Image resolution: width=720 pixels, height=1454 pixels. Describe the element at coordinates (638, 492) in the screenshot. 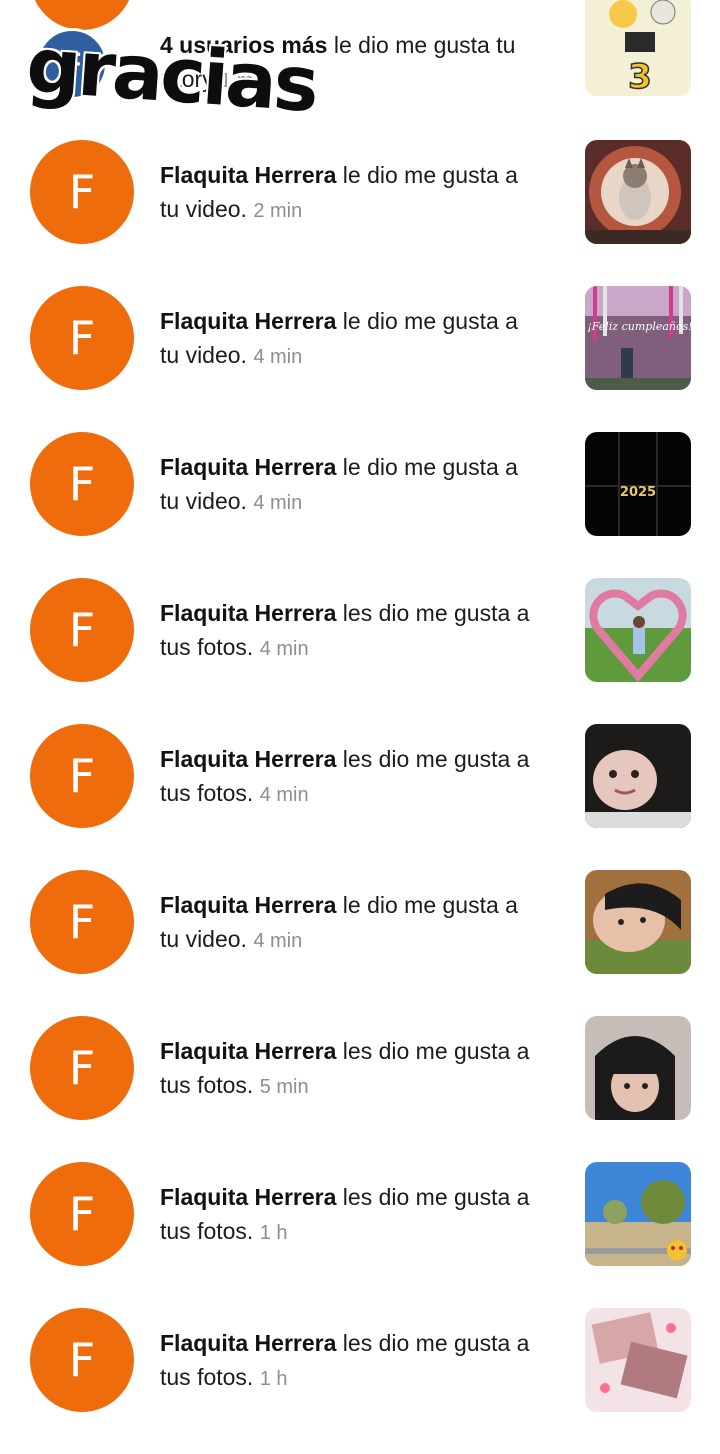

I see `thumbnail-caption: 2025` at that location.